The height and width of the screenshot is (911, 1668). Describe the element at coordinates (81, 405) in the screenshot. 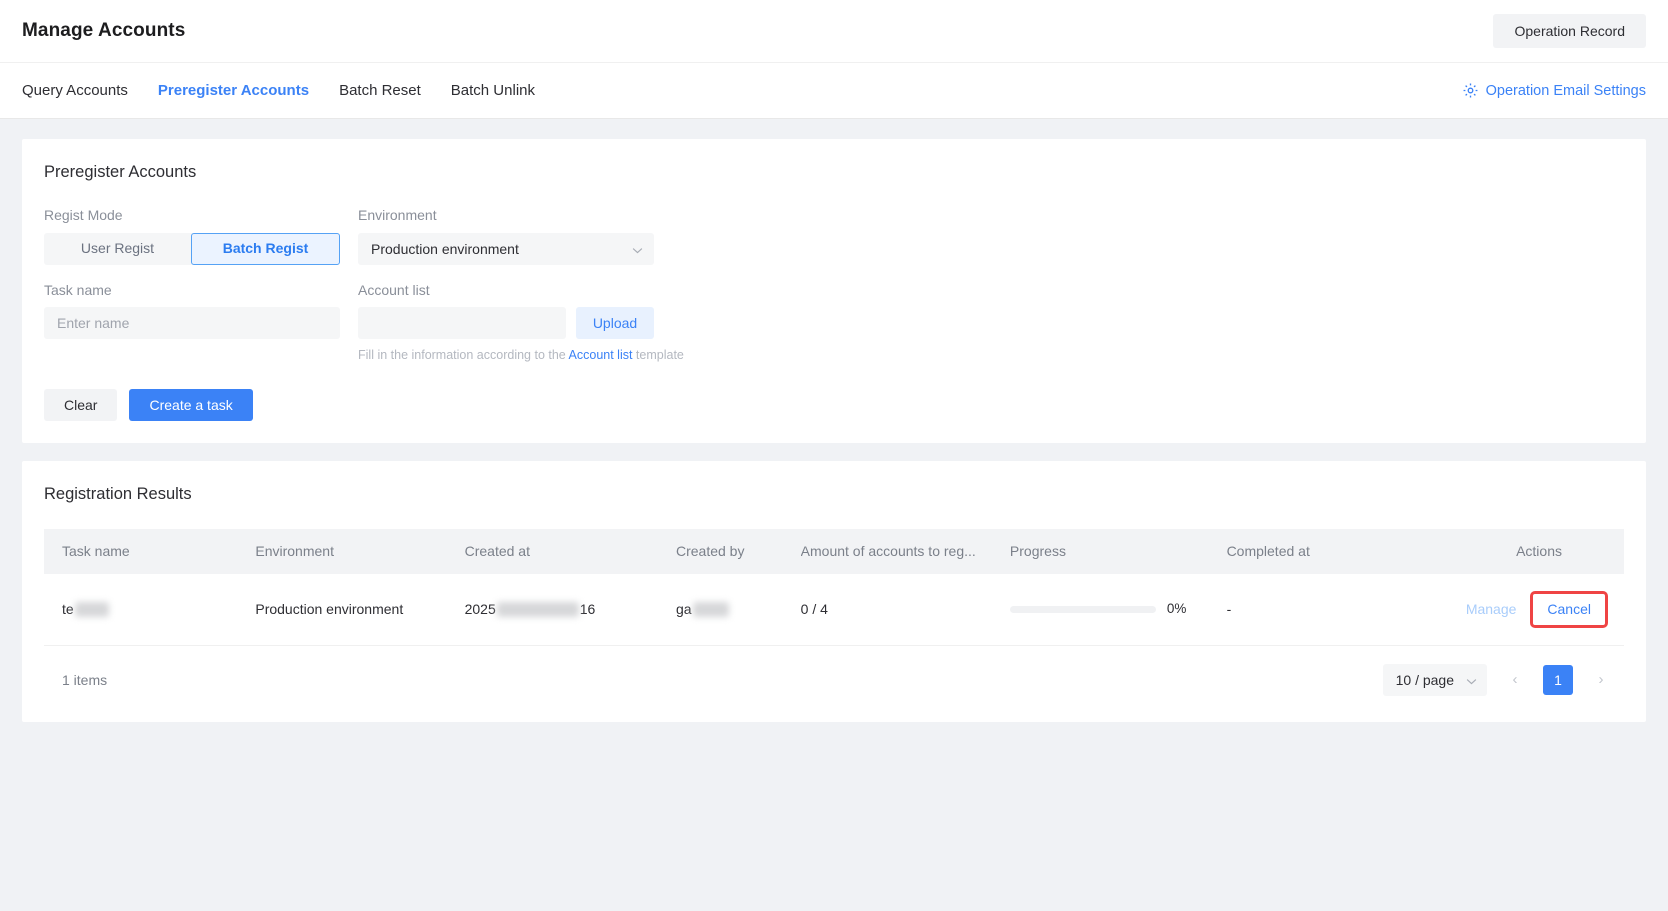

I see `clear-button: Clear` at that location.